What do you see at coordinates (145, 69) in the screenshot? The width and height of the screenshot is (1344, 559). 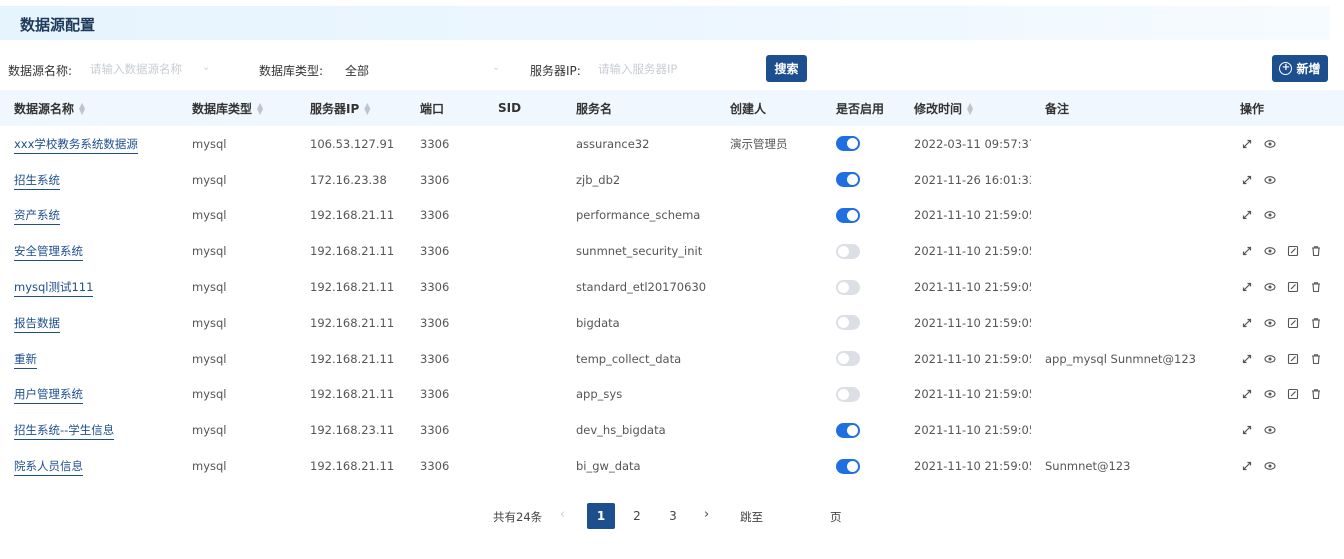 I see `name-filter-input` at bounding box center [145, 69].